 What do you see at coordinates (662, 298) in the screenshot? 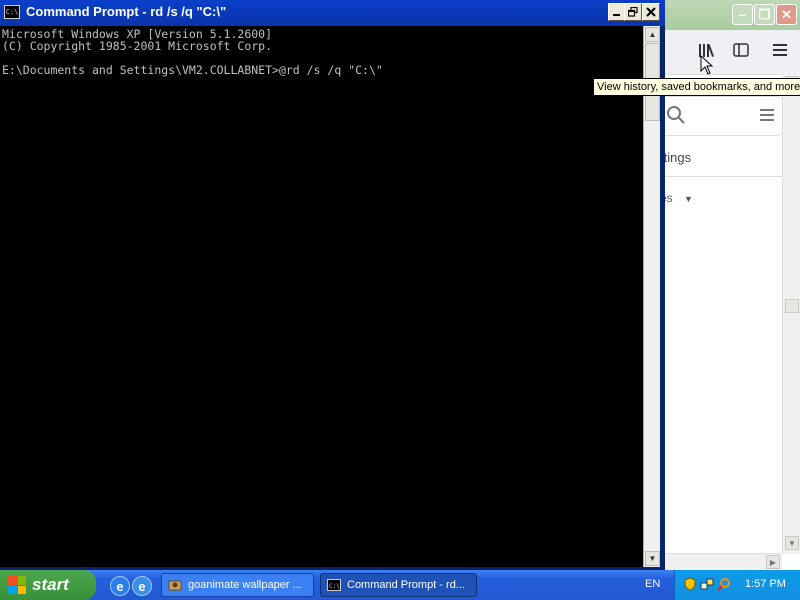
I see `window-border` at bounding box center [662, 298].